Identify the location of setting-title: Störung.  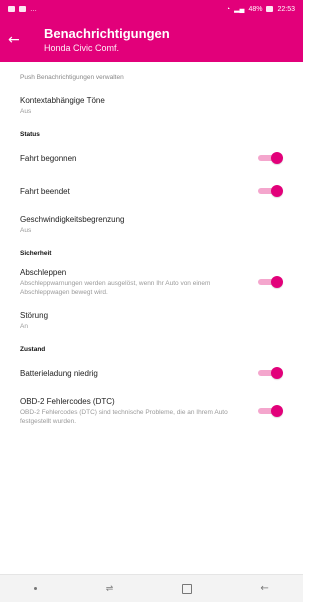
(34, 315).